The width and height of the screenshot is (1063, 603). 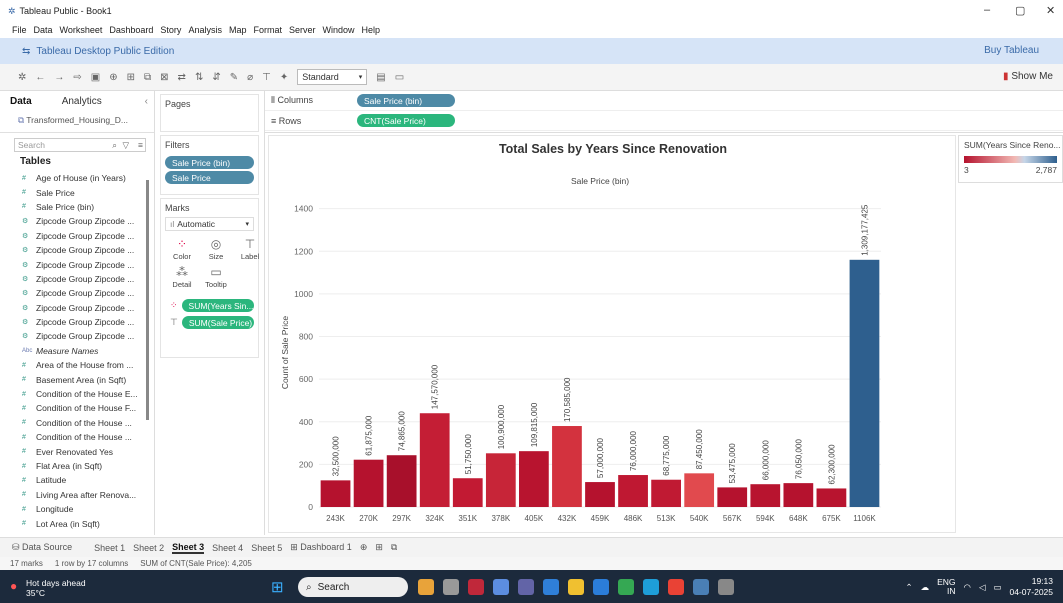 I want to click on field-item: # Latitude, so click(x=77, y=480).